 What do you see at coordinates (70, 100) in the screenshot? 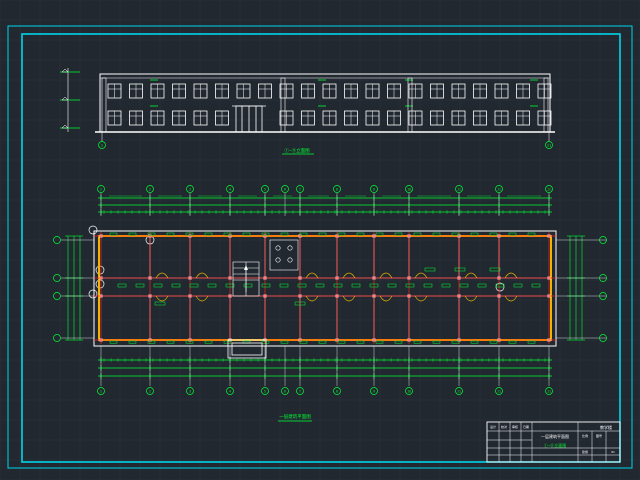
I see `elevation-level-marks` at bounding box center [70, 100].